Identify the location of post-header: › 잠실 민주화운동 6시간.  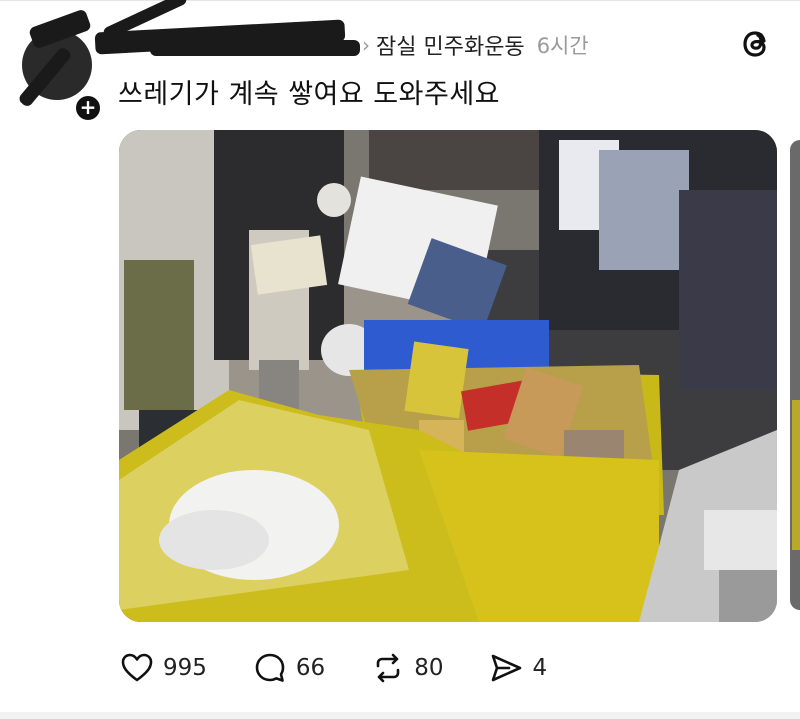
(475, 45).